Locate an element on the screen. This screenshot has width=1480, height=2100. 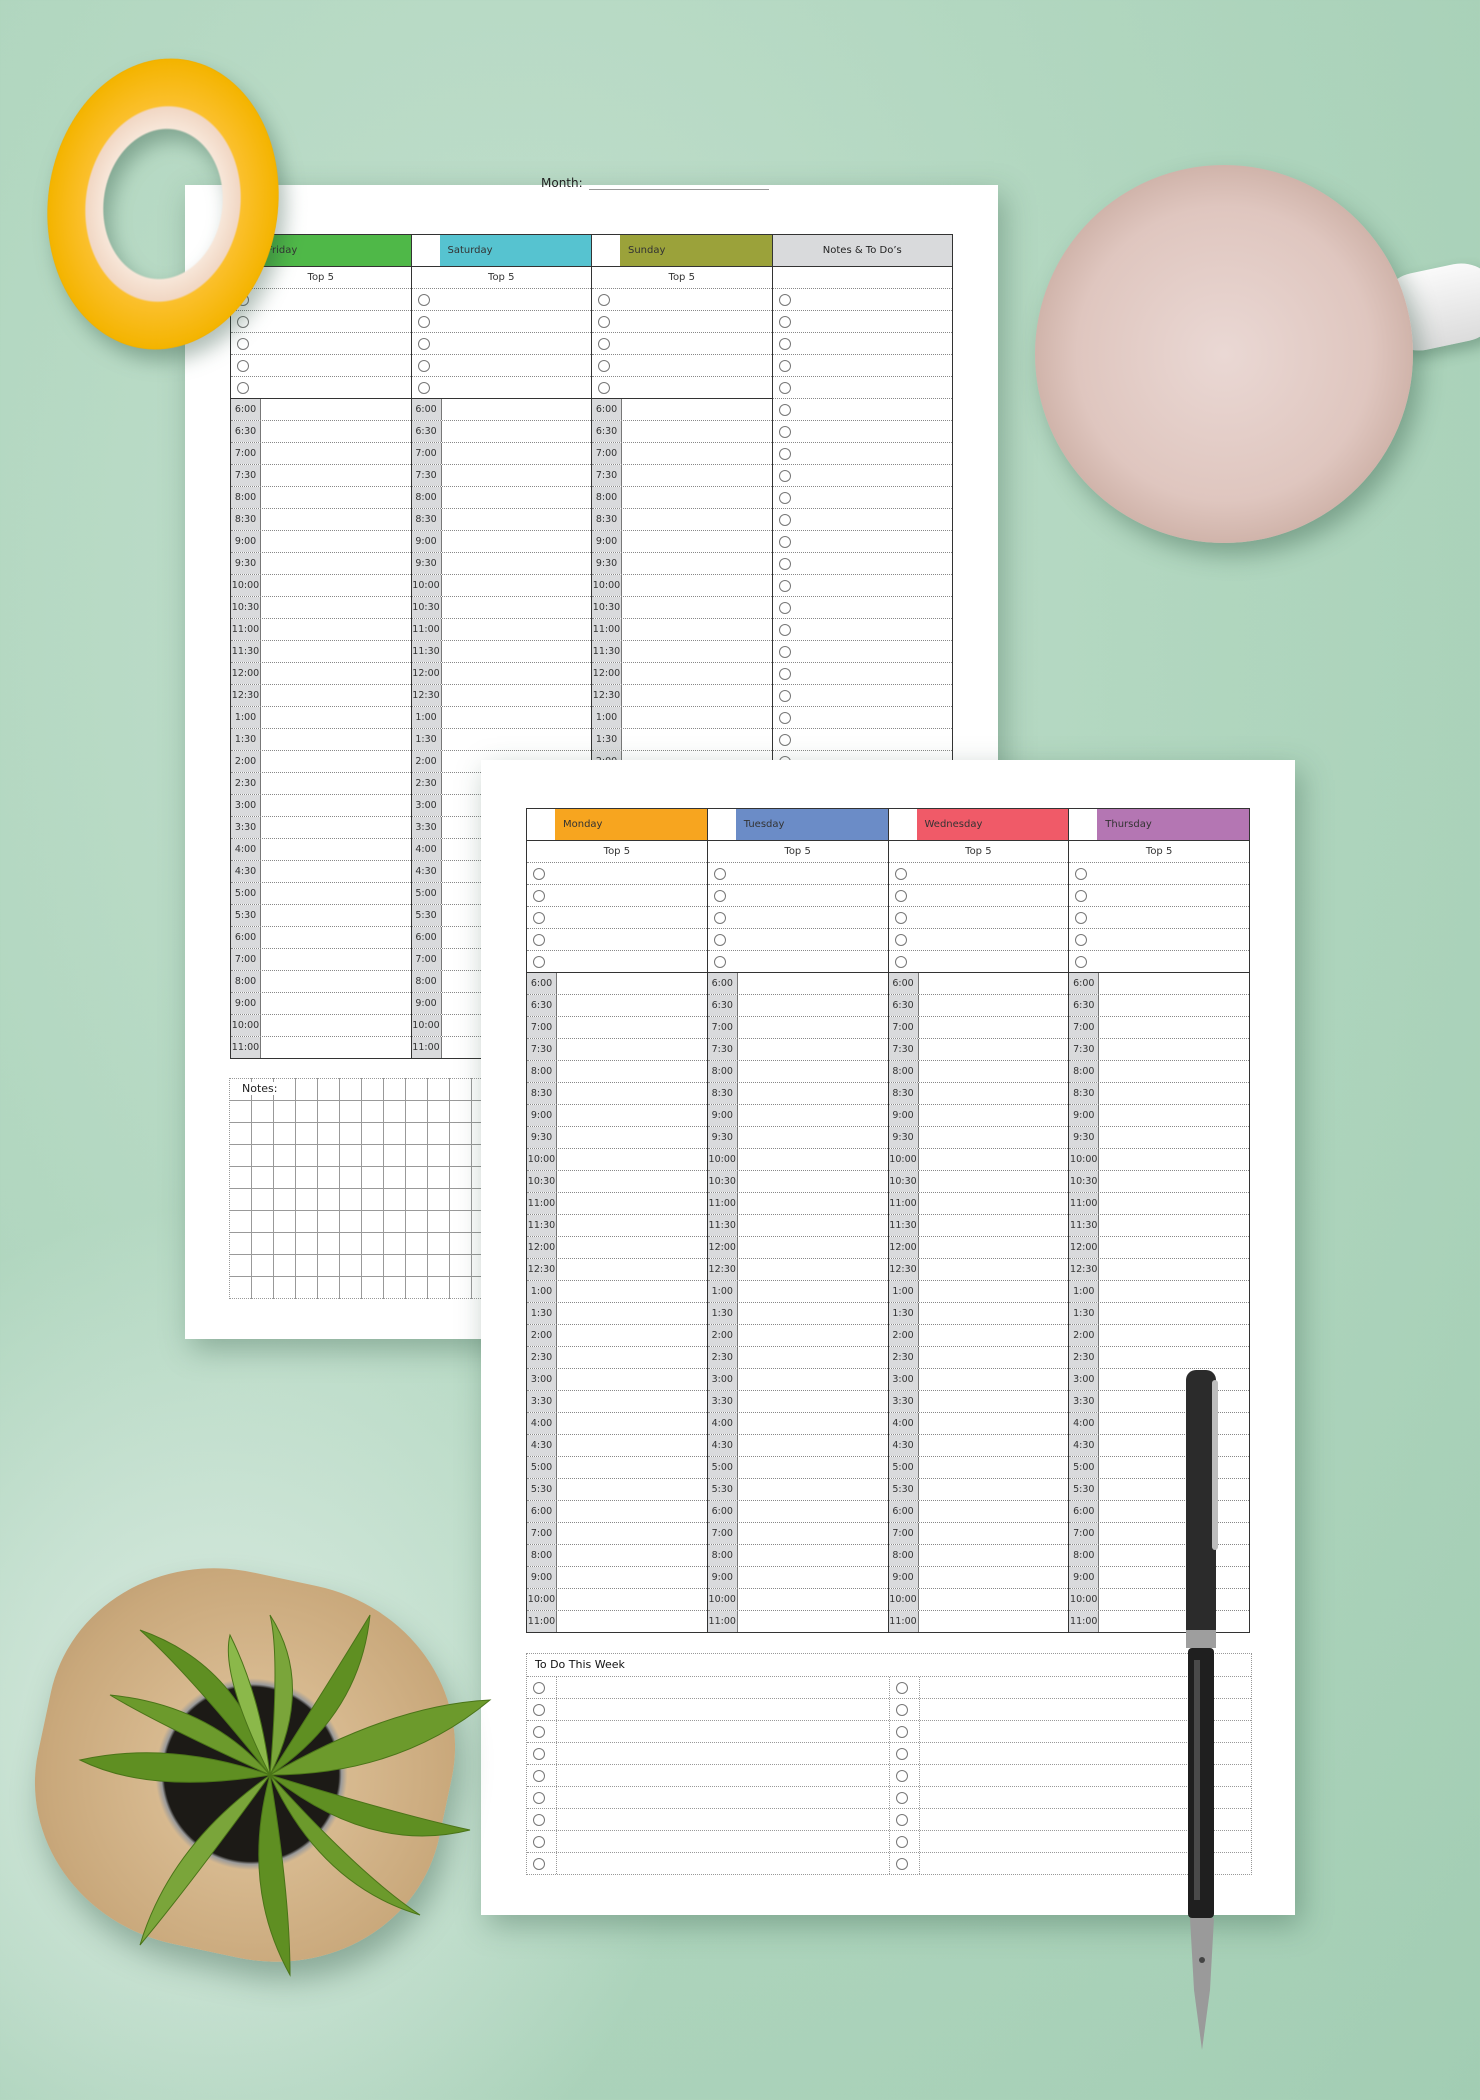
time-slot: 5:00 is located at coordinates (321, 893).